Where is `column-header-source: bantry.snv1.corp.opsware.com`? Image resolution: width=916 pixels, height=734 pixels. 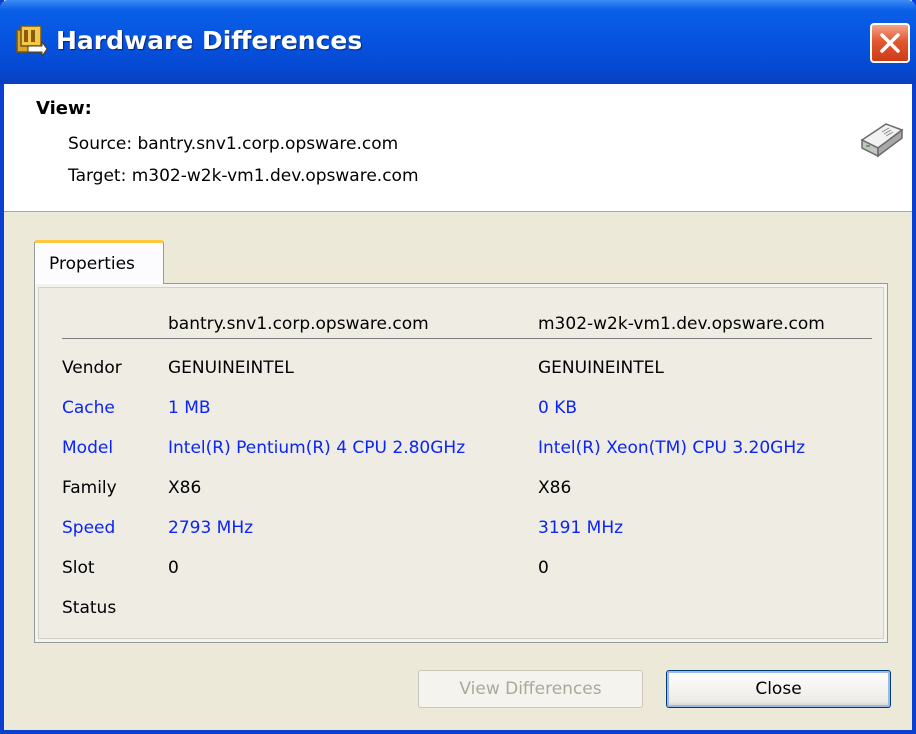
column-header-source: bantry.snv1.corp.opsware.com is located at coordinates (298, 324).